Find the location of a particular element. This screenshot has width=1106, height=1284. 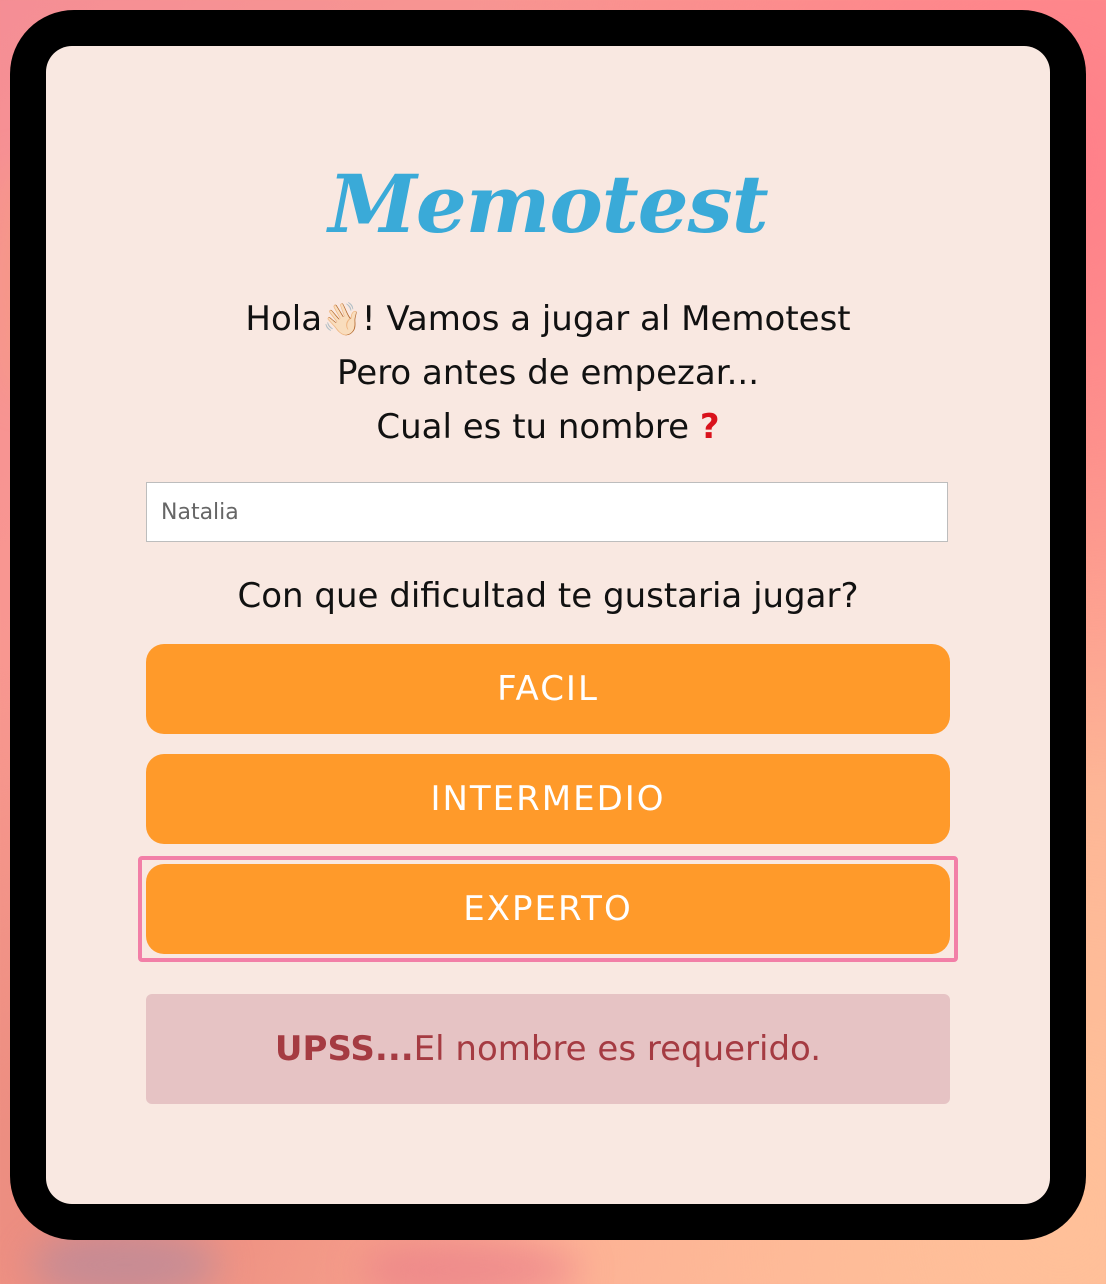

greeting-line: Hola👋🏻! Vamos a jugar al Memotest is located at coordinates (548, 319).